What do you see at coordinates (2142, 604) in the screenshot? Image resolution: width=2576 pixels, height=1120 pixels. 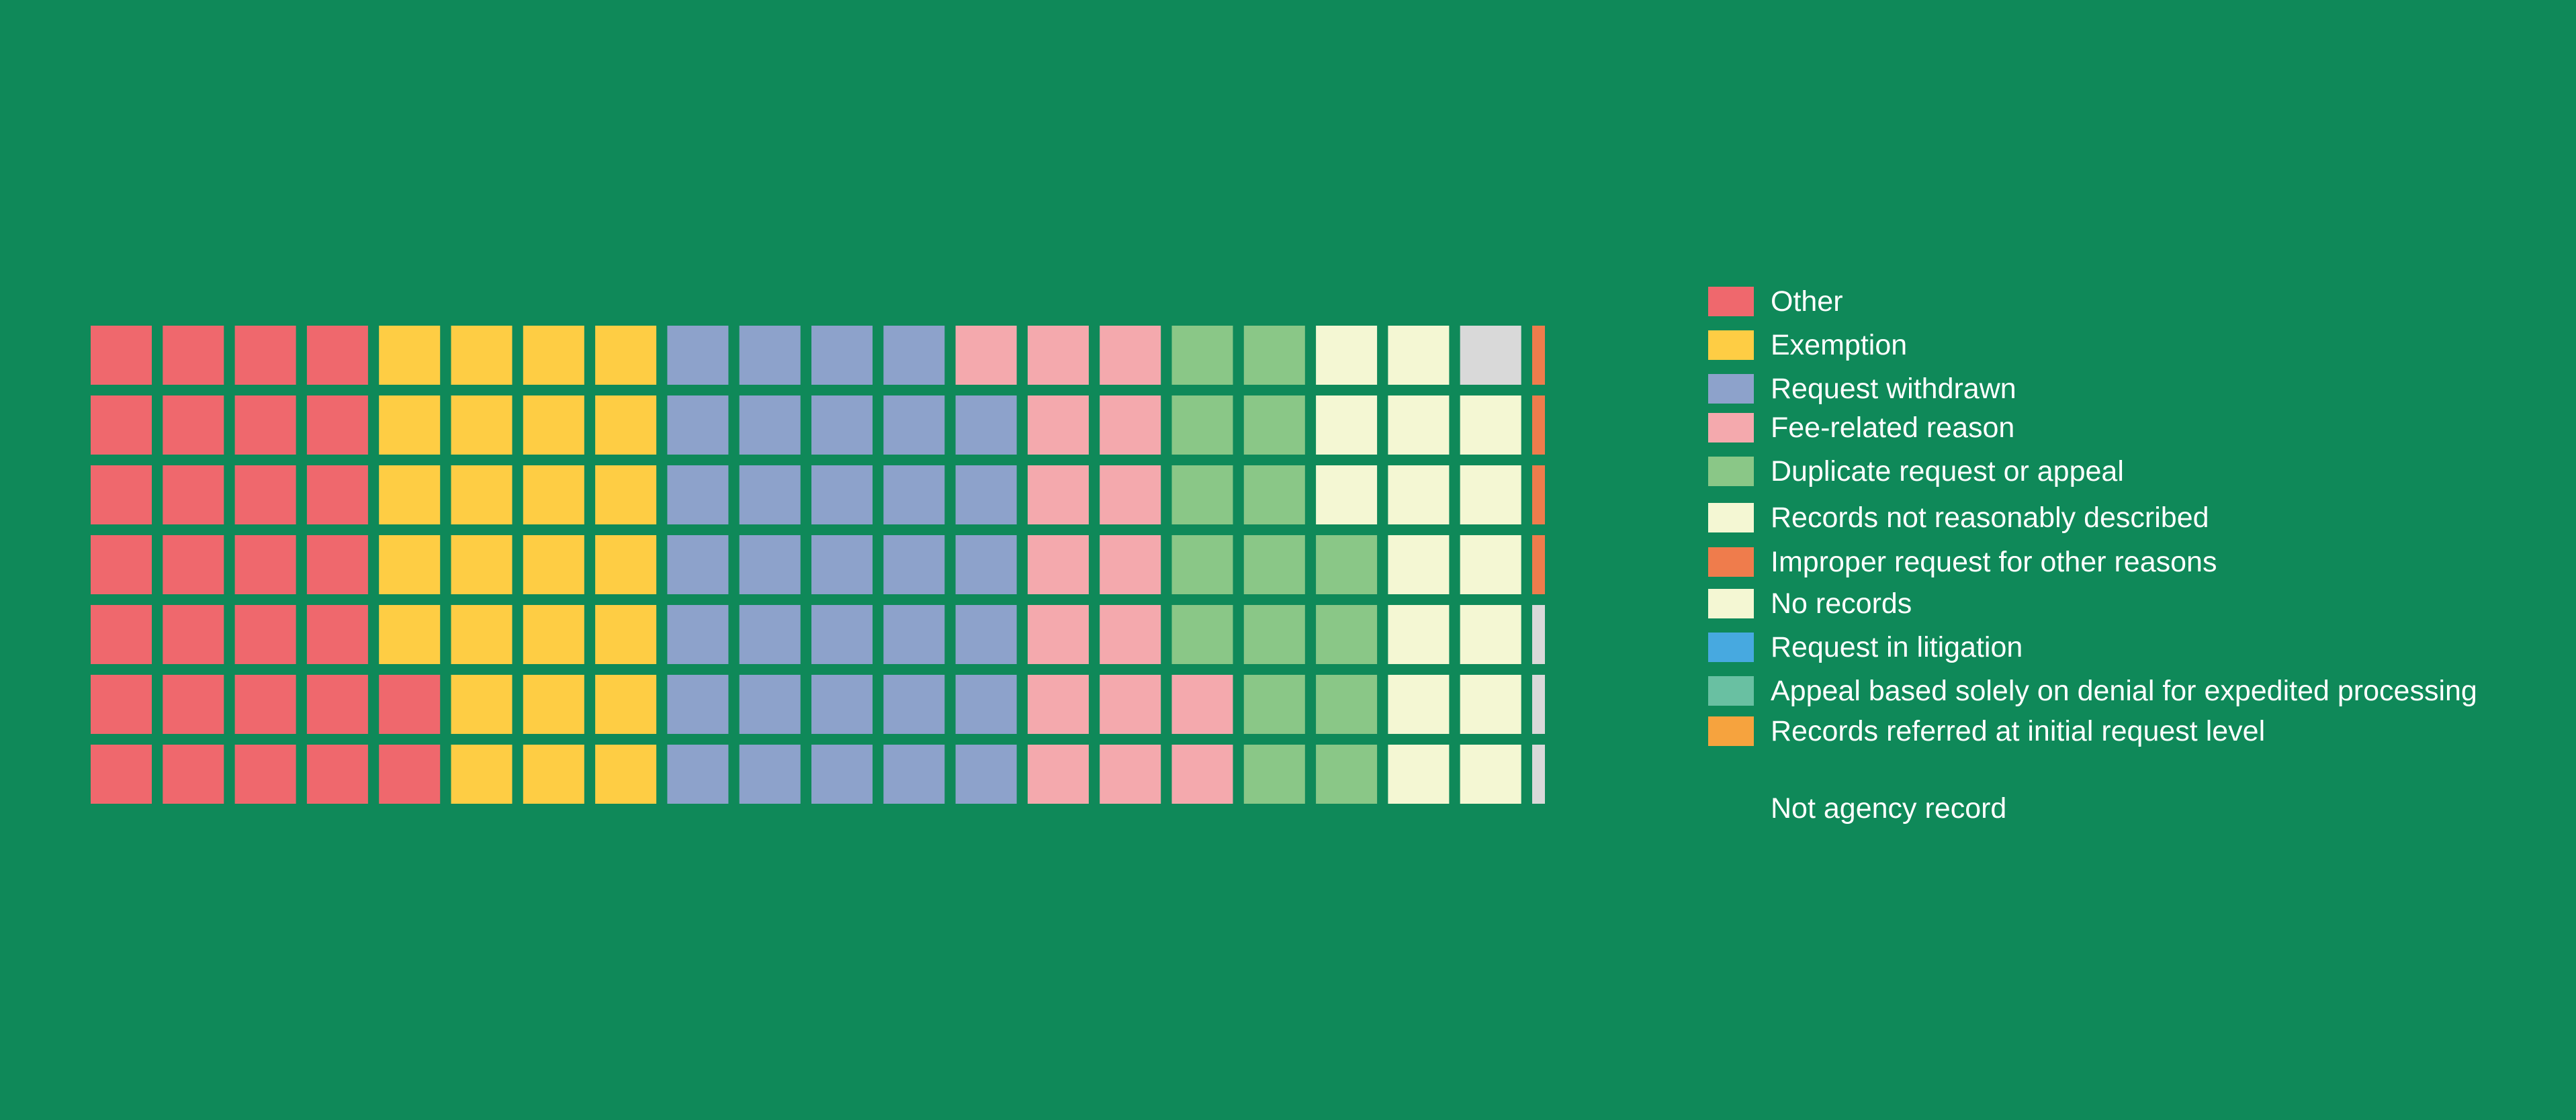 I see `legend-item: No records` at bounding box center [2142, 604].